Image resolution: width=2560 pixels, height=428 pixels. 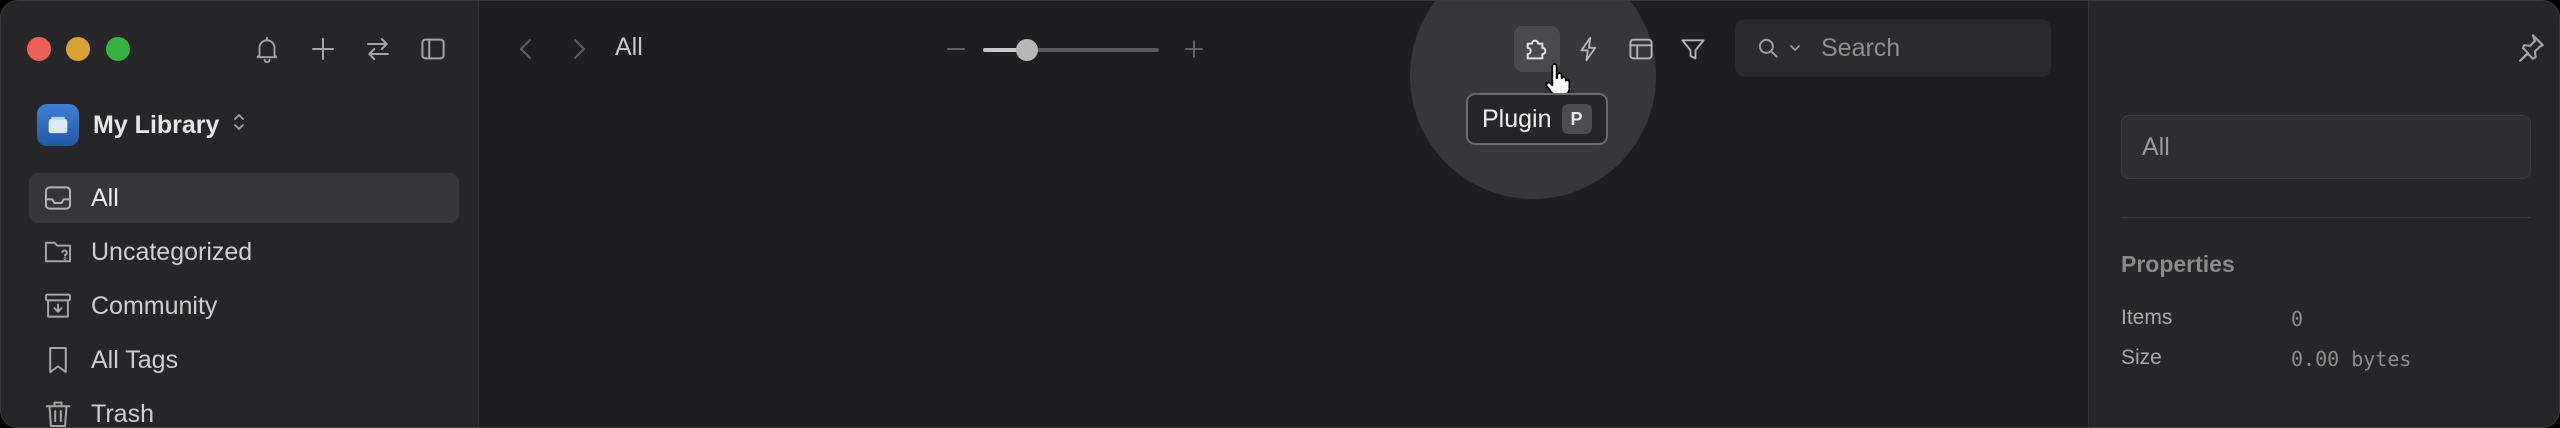 What do you see at coordinates (1693, 49) in the screenshot?
I see `filter-icon` at bounding box center [1693, 49].